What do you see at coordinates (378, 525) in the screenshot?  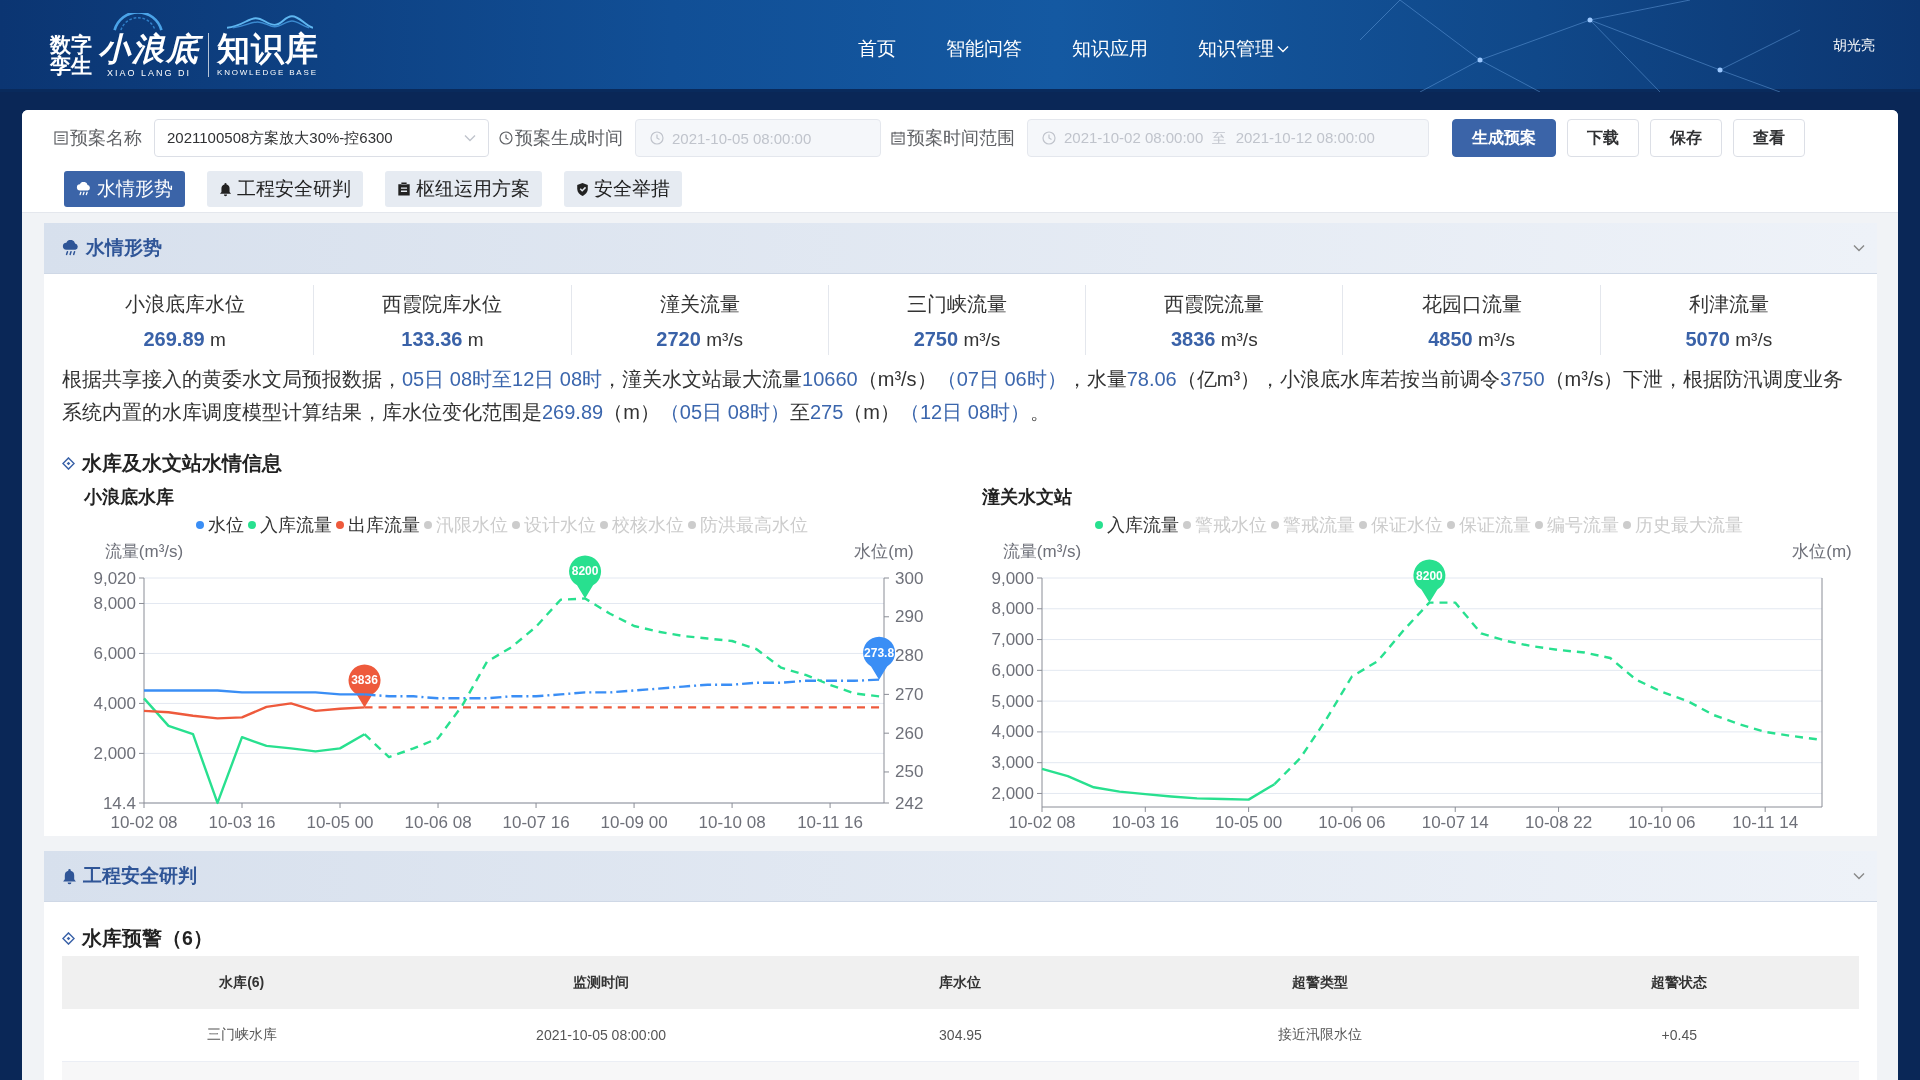 I see `legend-item: 出库流量` at bounding box center [378, 525].